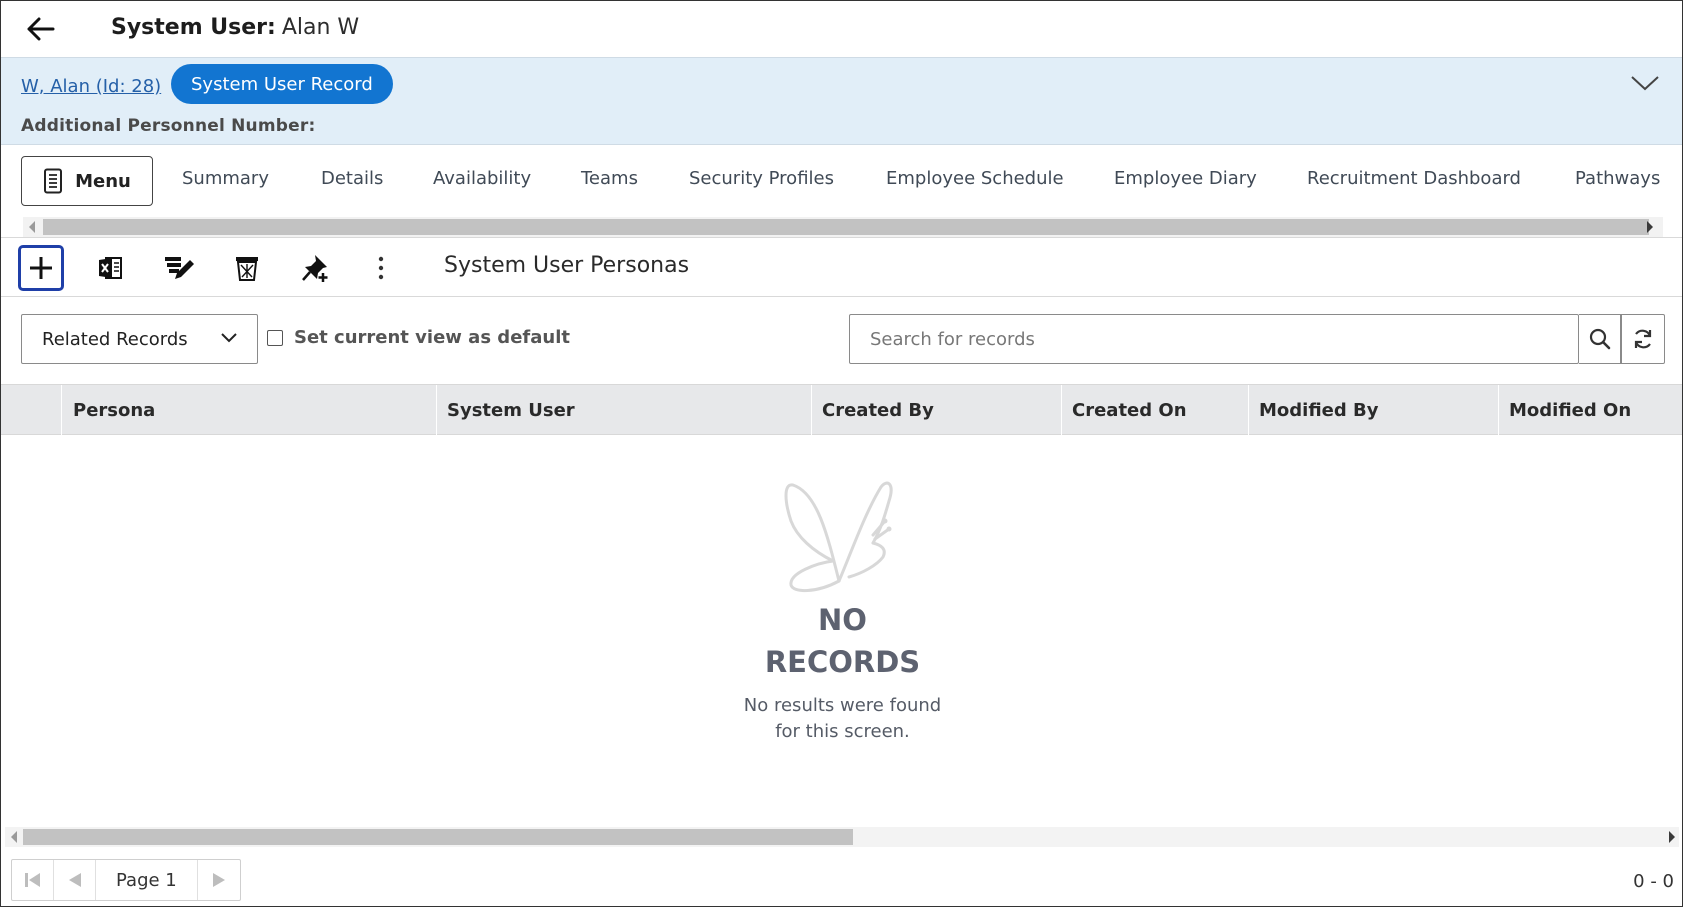 The width and height of the screenshot is (1683, 907). I want to click on record-count: 0 - 0, so click(1653, 881).